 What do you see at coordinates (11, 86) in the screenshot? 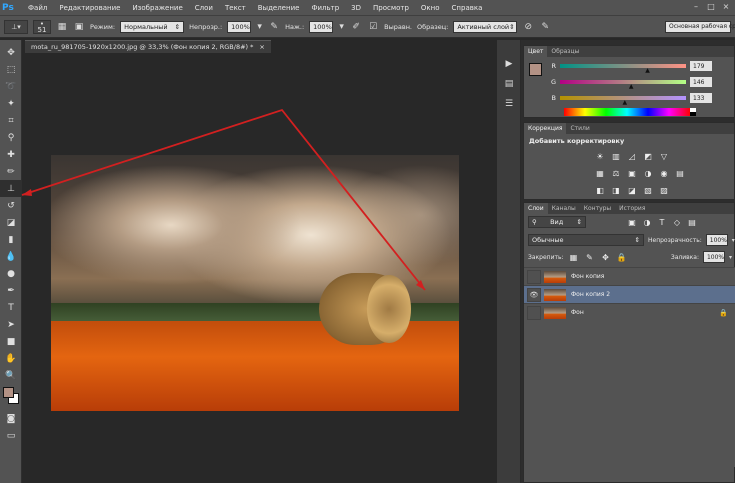
I see `lasso-tool-icon: ➰` at bounding box center [11, 86].